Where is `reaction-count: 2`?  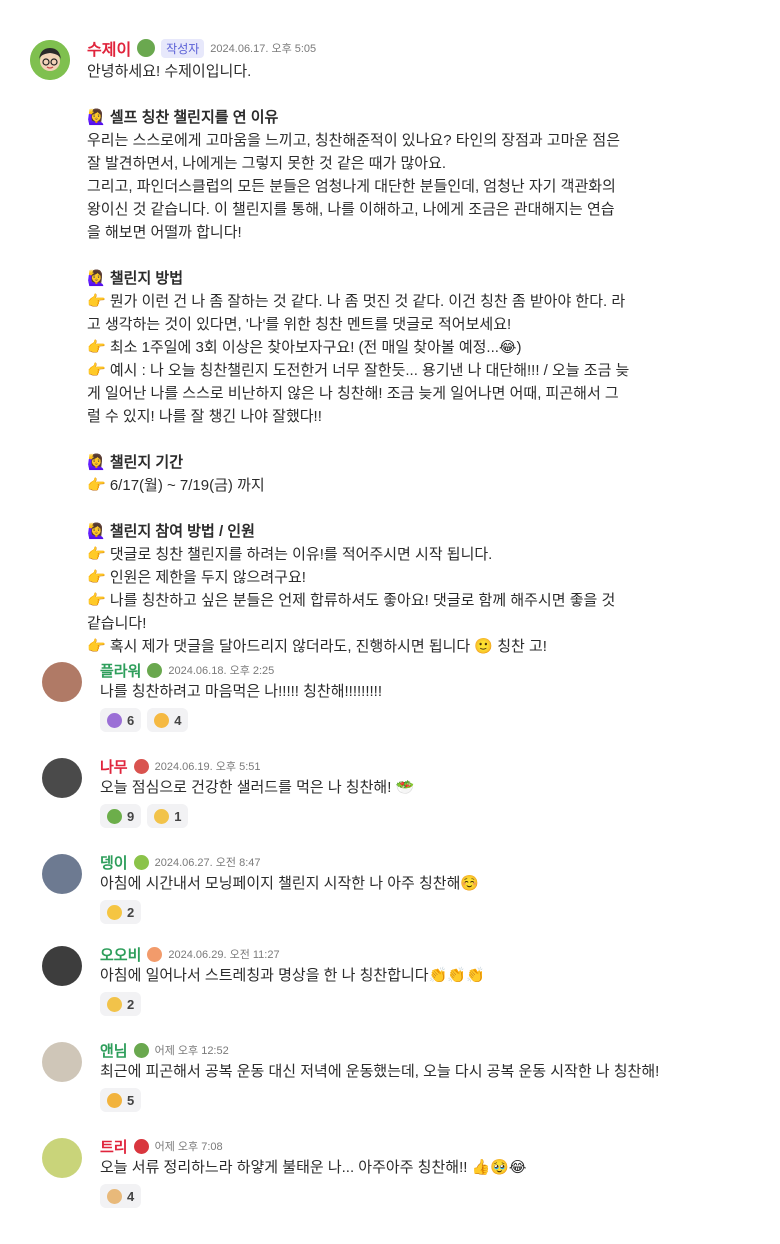
reaction-count: 2 is located at coordinates (131, 1004).